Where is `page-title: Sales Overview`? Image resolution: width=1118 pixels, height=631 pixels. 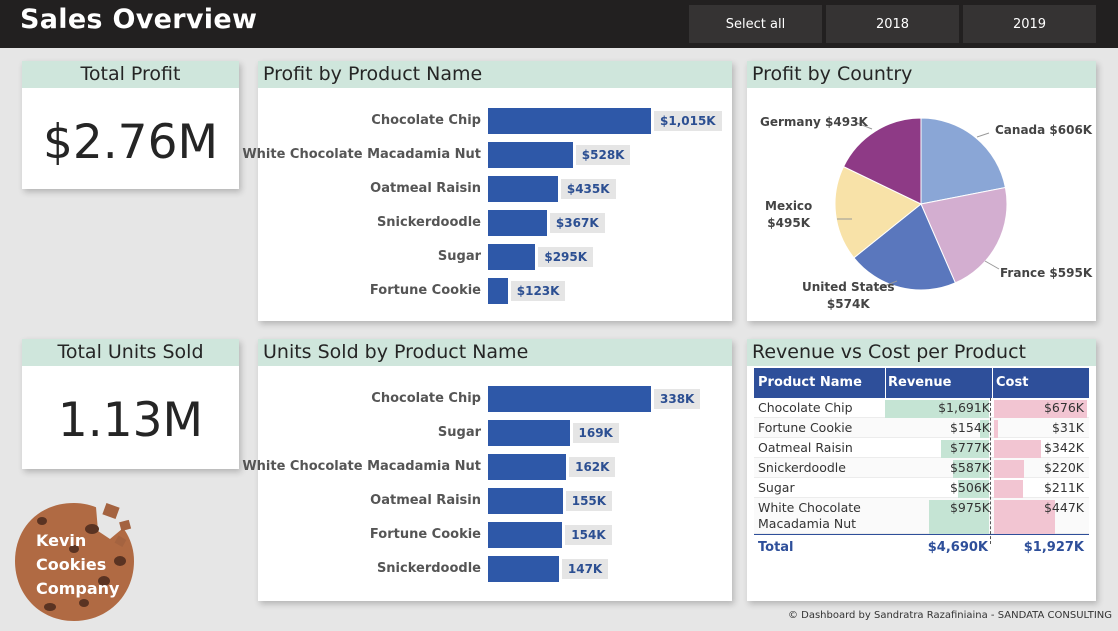
page-title: Sales Overview is located at coordinates (139, 19).